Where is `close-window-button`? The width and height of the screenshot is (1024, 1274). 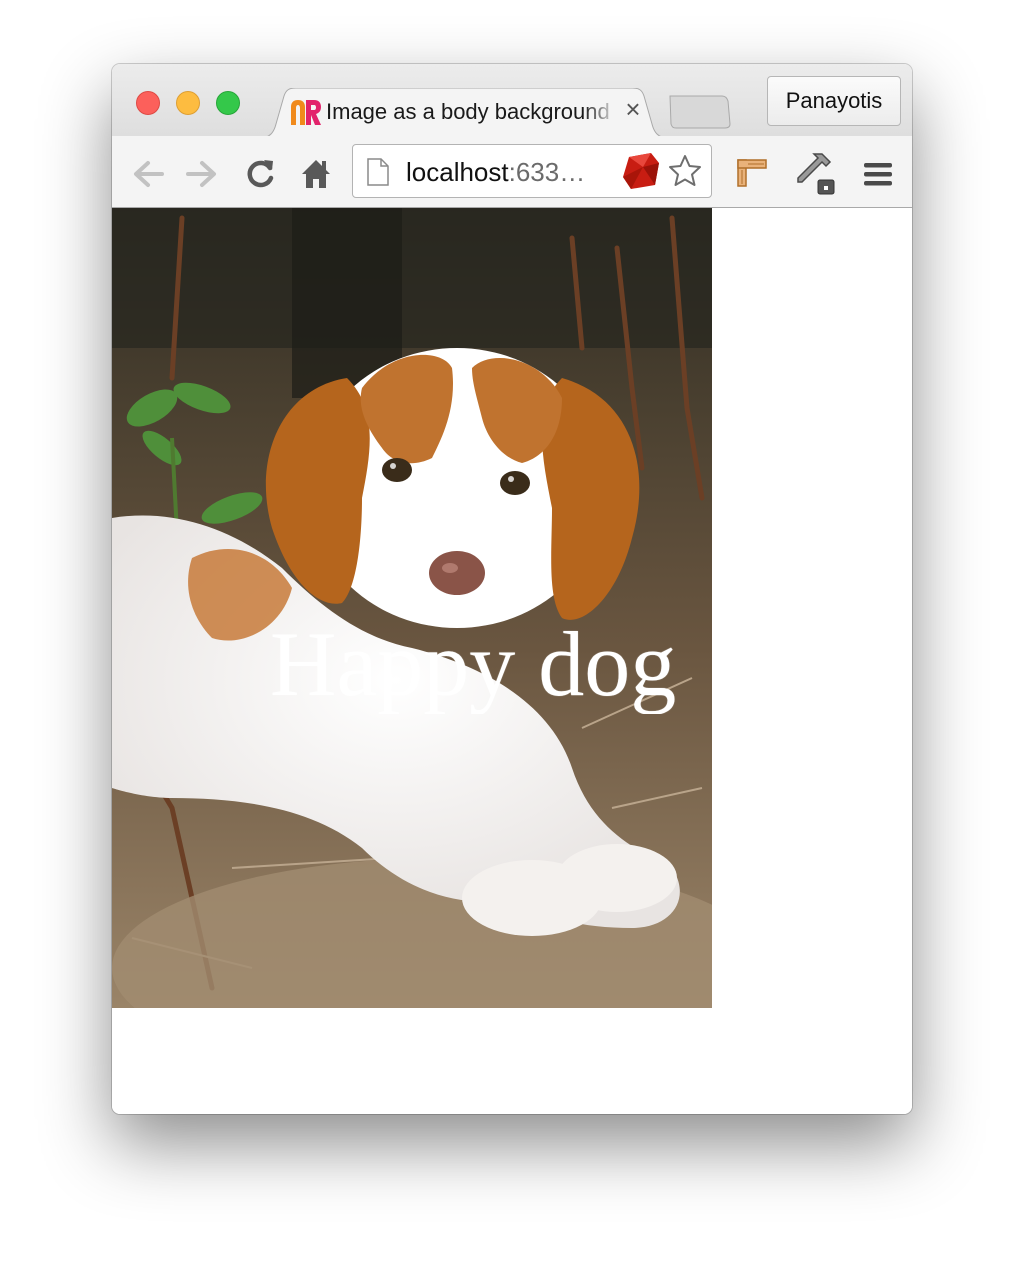
close-window-button is located at coordinates (148, 103).